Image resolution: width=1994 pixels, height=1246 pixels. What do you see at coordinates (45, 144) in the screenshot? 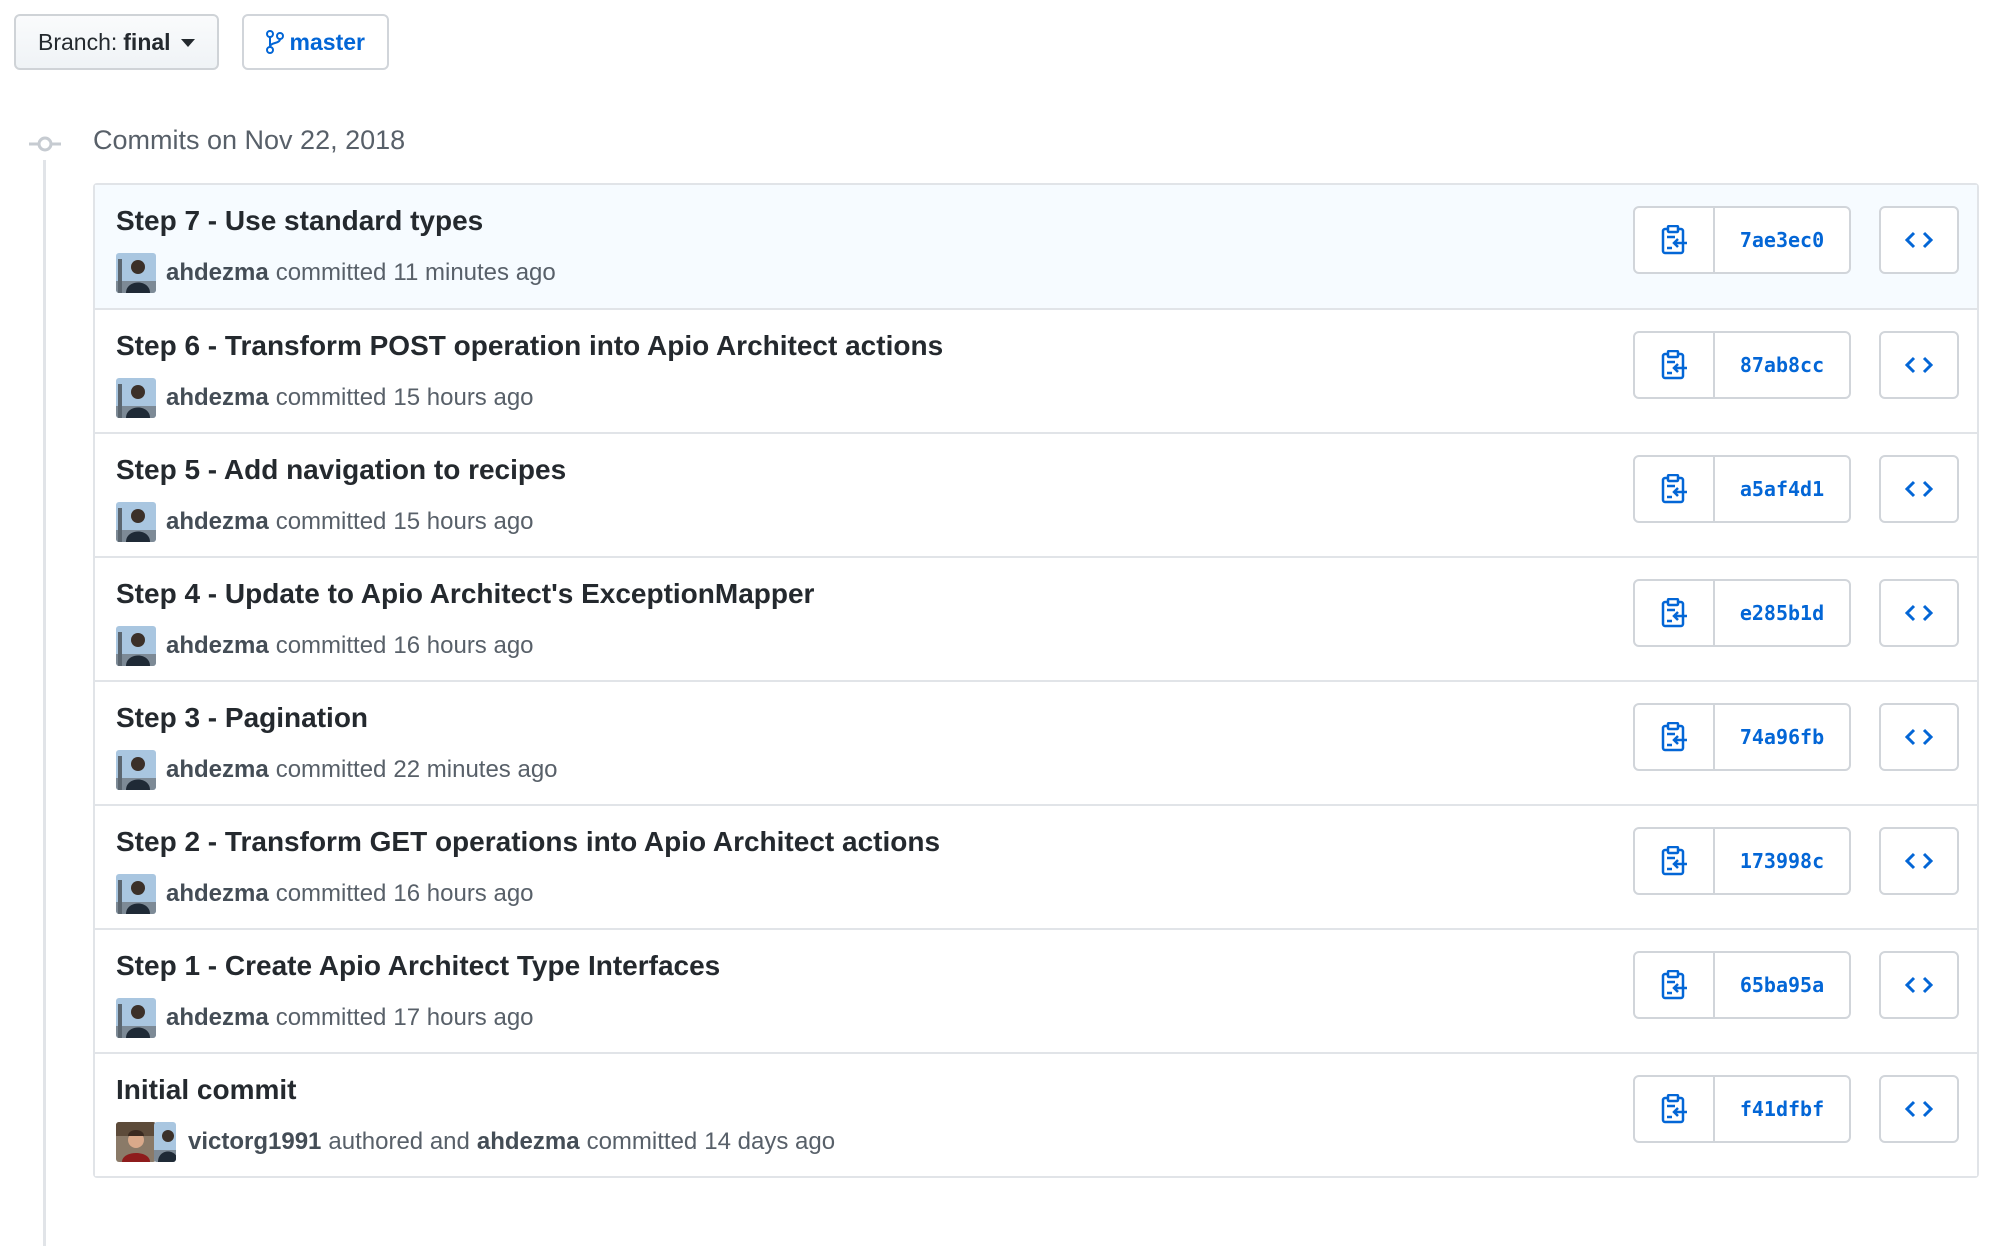
I see `git-commit-icon` at bounding box center [45, 144].